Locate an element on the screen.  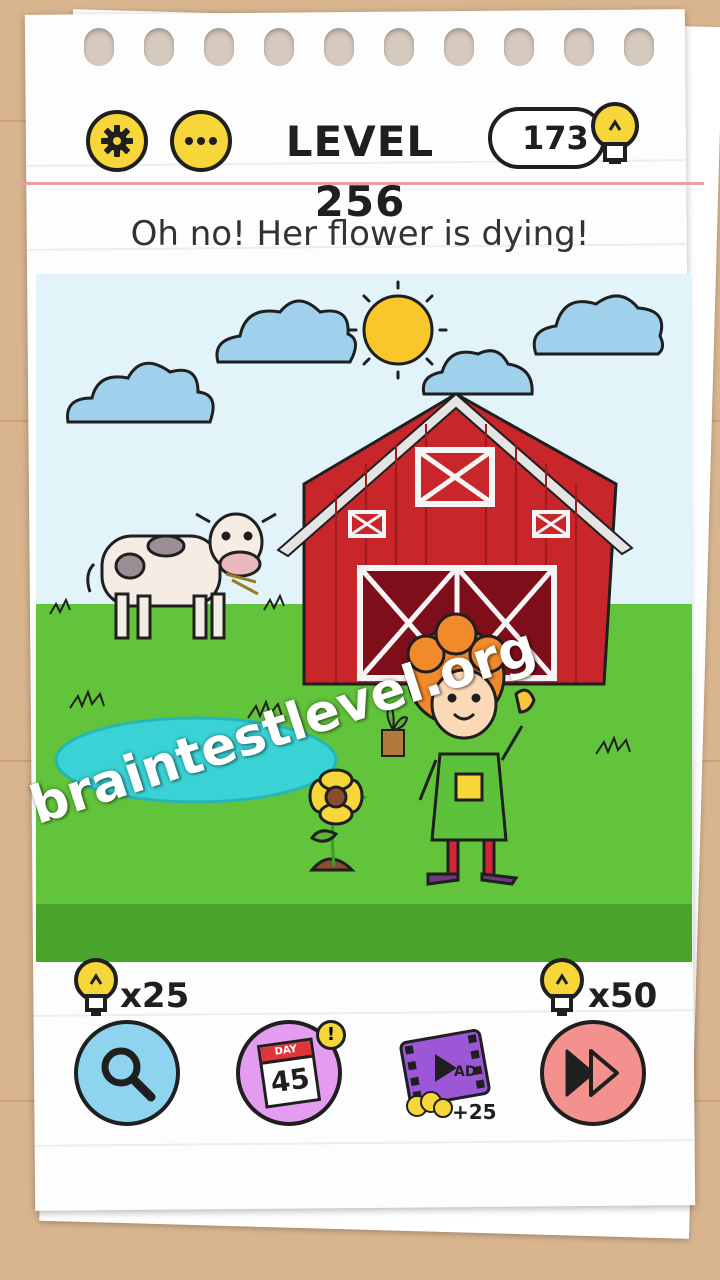
level-title: LEVEL 256 is located at coordinates (360, 171).